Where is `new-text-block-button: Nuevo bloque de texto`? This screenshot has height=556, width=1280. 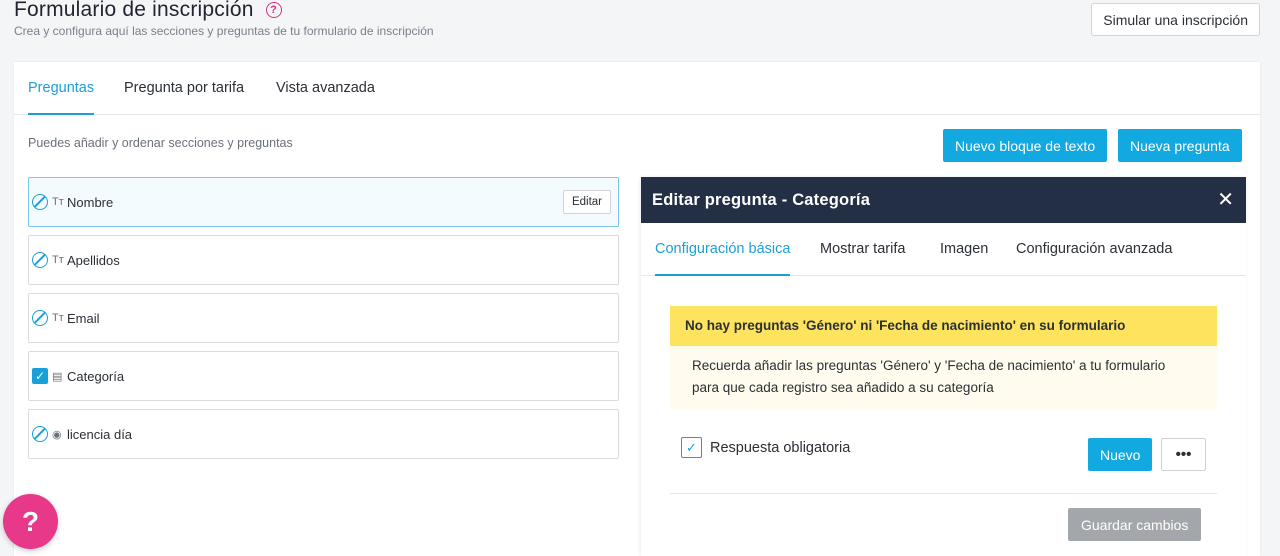
new-text-block-button: Nuevo bloque de texto is located at coordinates (1025, 145).